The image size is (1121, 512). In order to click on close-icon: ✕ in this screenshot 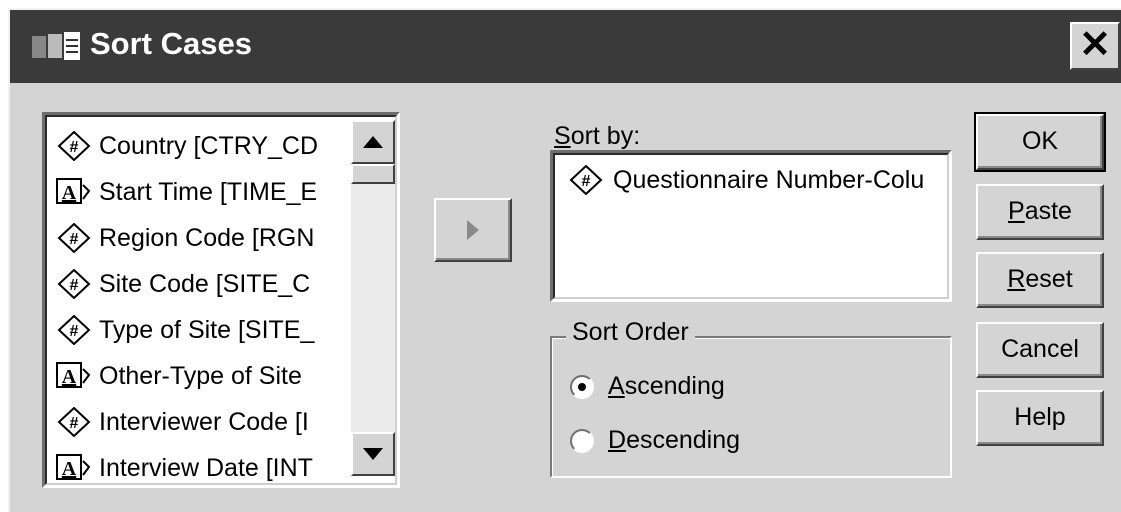, I will do `click(1095, 45)`.